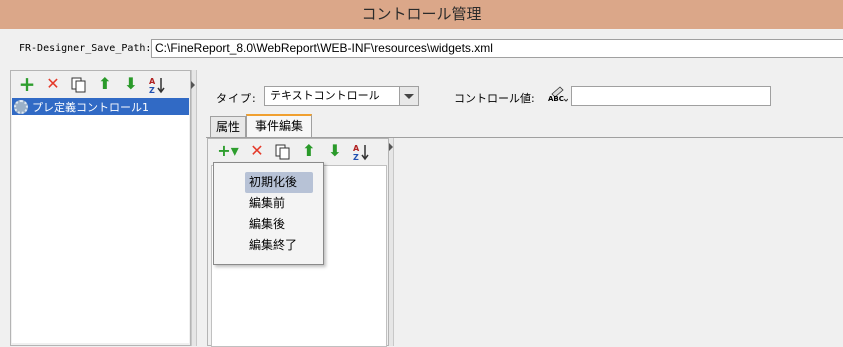 This screenshot has width=843, height=347. I want to click on abc-text: ABC, so click(556, 99).